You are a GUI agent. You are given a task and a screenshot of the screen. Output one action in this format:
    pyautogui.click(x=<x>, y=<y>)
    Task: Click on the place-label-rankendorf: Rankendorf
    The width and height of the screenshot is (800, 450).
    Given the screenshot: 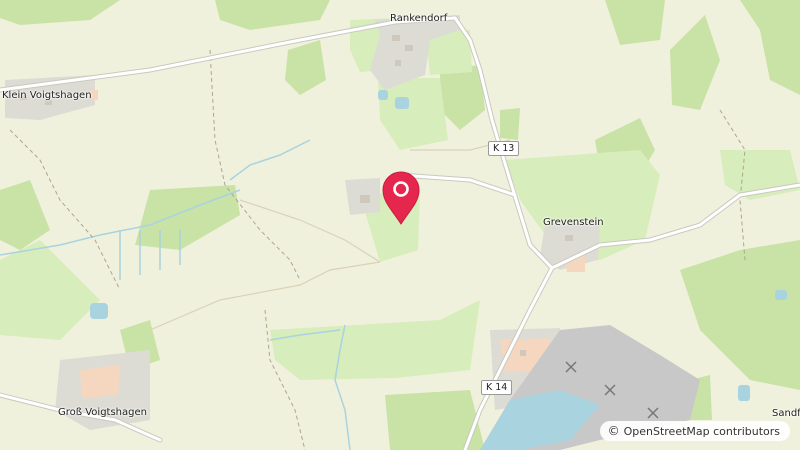 What is the action you would take?
    pyautogui.click(x=419, y=18)
    